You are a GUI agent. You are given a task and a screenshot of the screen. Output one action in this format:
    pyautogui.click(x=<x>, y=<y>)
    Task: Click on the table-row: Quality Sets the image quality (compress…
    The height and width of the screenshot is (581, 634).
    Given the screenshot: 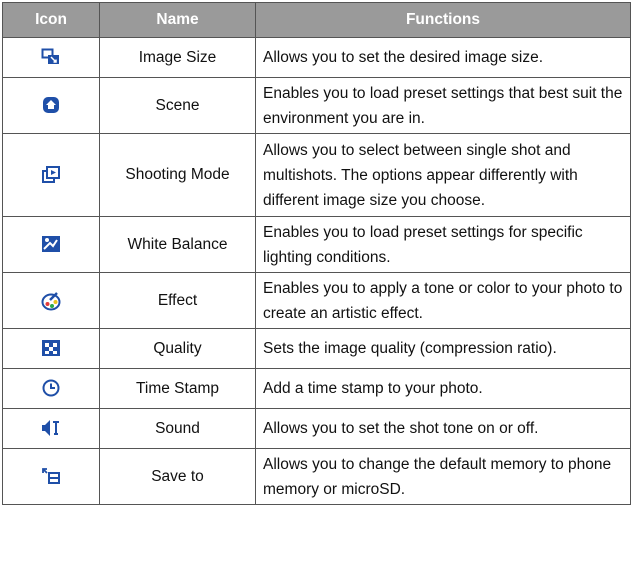 What is the action you would take?
    pyautogui.click(x=316, y=348)
    